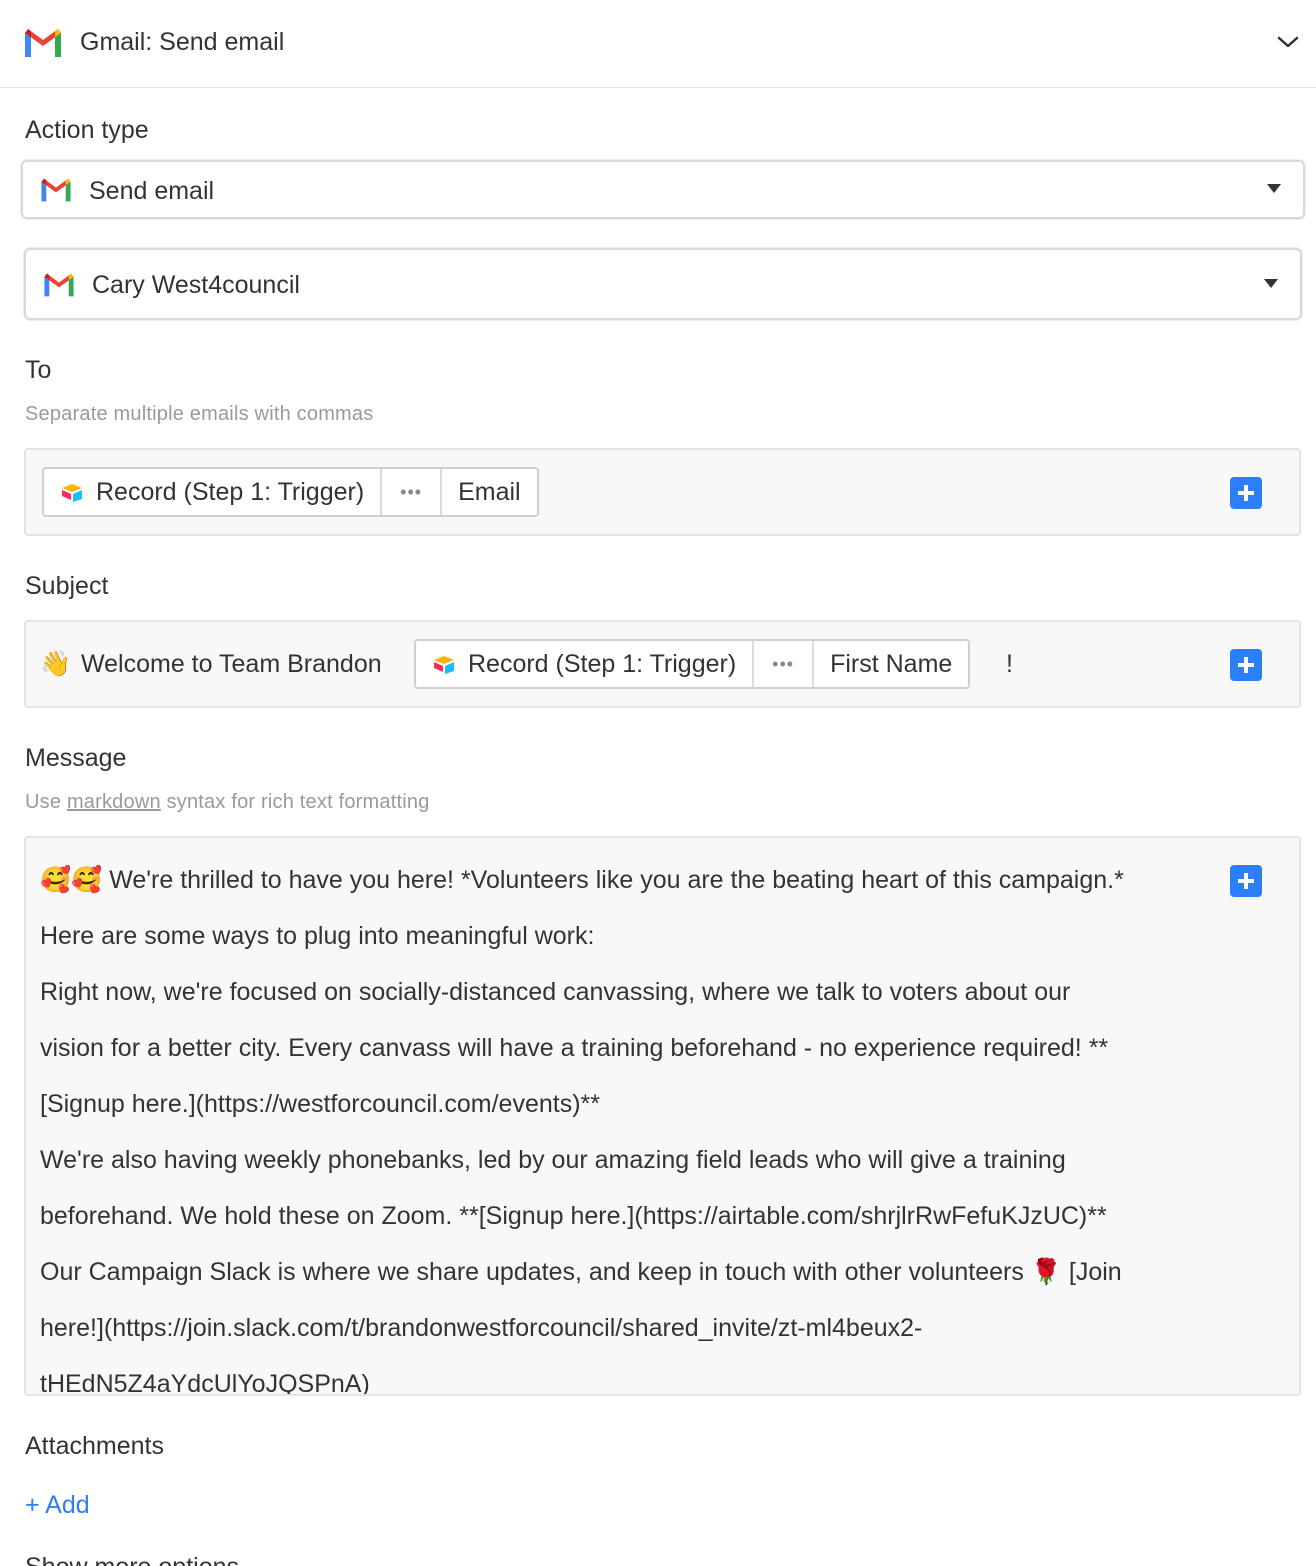 The image size is (1316, 1566). What do you see at coordinates (662, 492) in the screenshot?
I see `to-field: Record (Step 1: Trigger) ••• Email` at bounding box center [662, 492].